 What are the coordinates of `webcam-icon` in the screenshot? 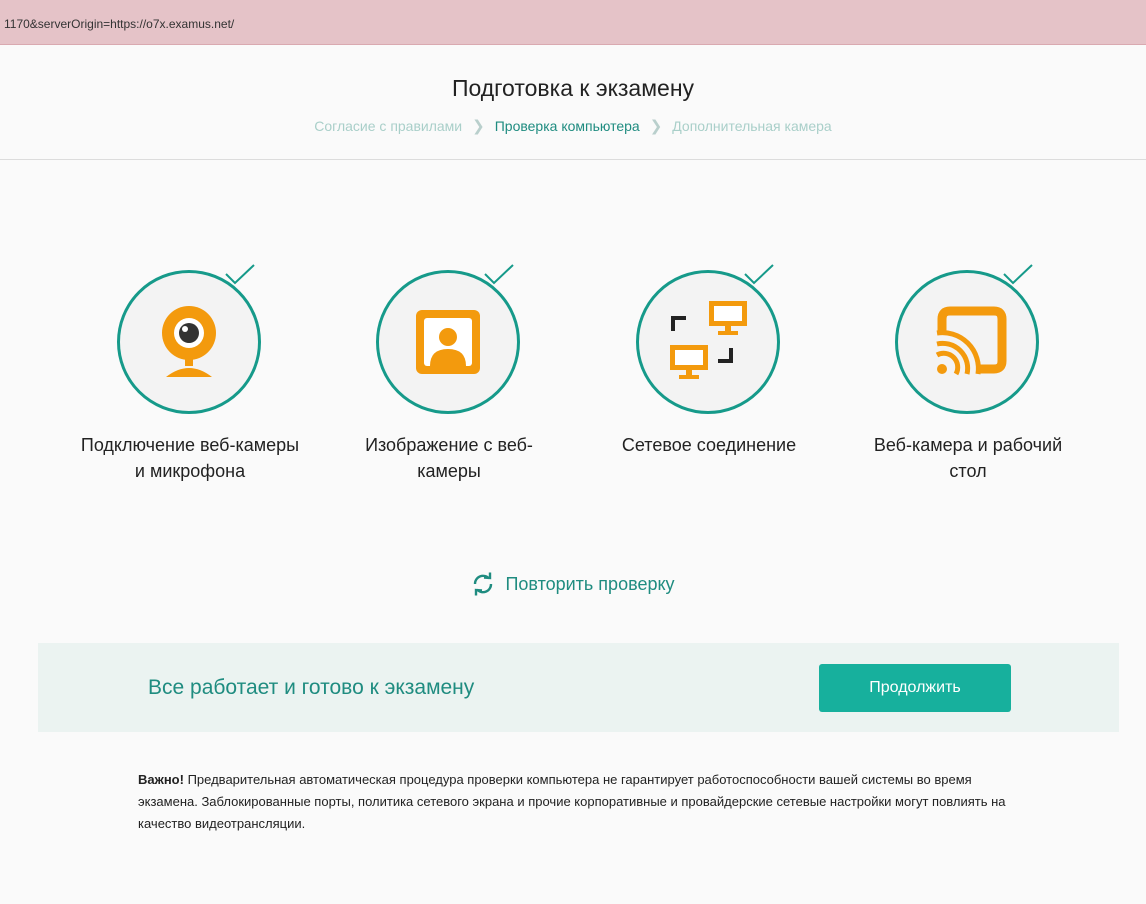 It's located at (189, 341).